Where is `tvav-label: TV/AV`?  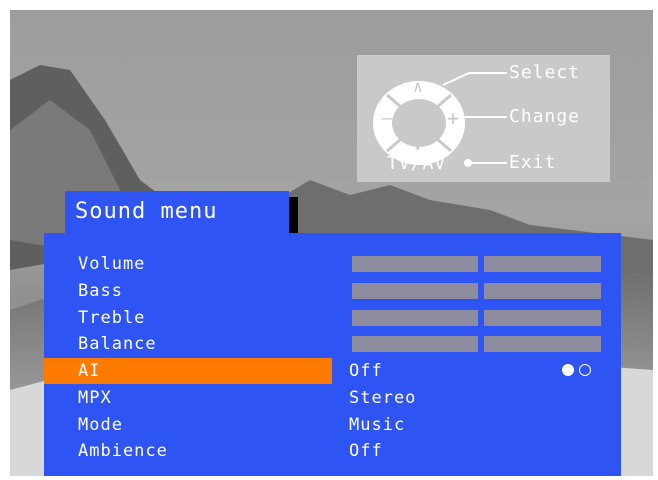
tvav-label: TV/AV is located at coordinates (417, 163).